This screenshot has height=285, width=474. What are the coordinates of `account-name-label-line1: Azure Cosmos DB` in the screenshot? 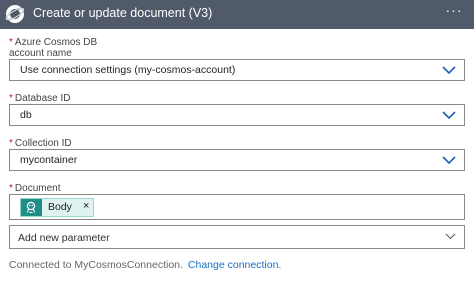 It's located at (56, 42).